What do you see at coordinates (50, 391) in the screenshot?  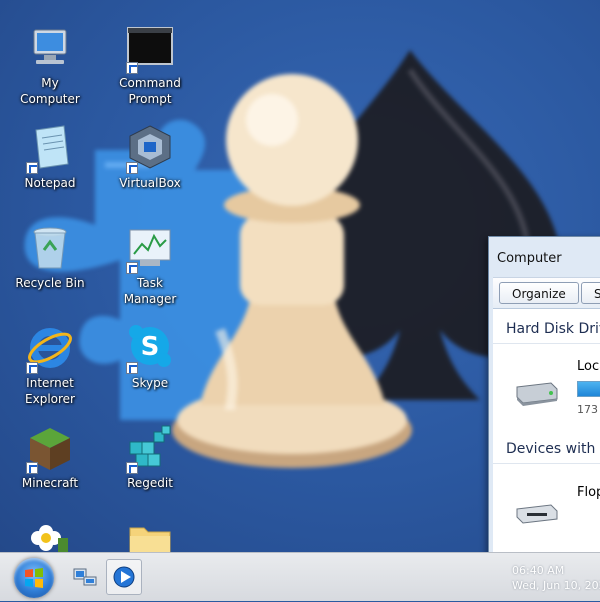 I see `desktop-icon-label: Internet Explorer` at bounding box center [50, 391].